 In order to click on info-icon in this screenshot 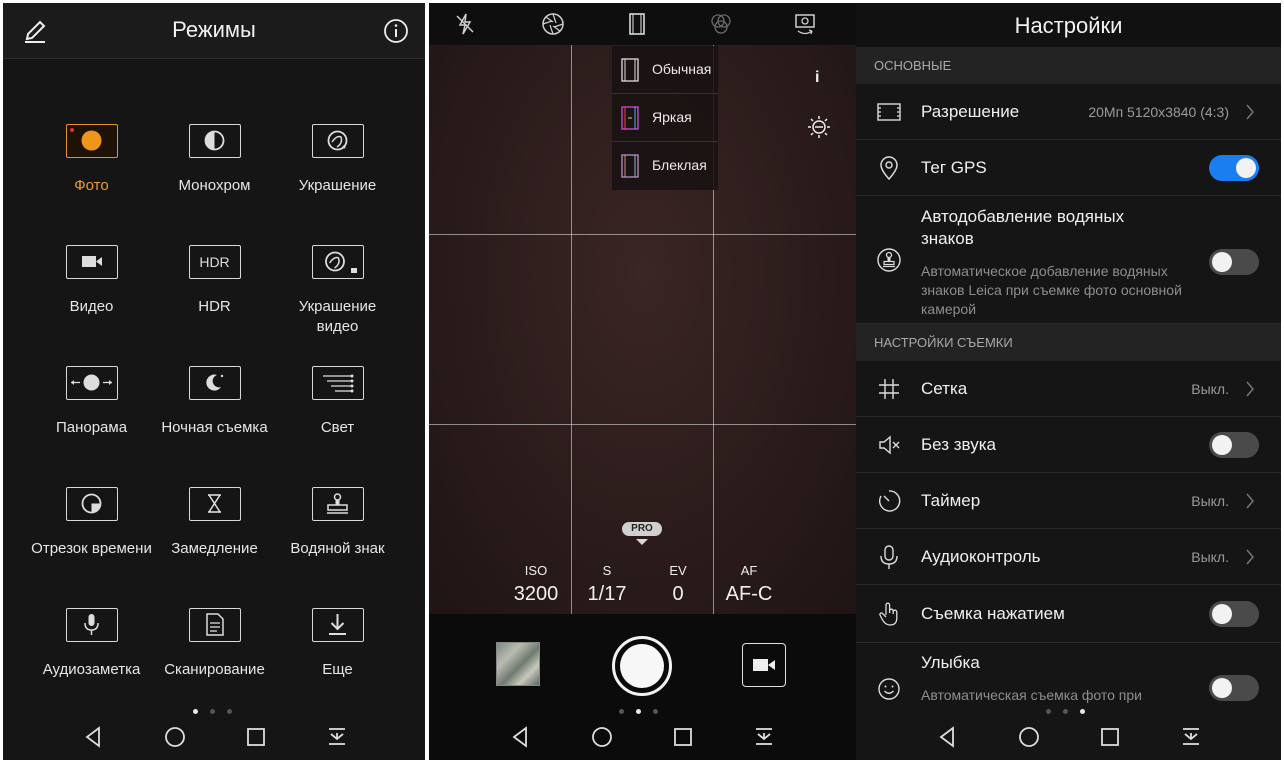, I will do `click(396, 31)`.